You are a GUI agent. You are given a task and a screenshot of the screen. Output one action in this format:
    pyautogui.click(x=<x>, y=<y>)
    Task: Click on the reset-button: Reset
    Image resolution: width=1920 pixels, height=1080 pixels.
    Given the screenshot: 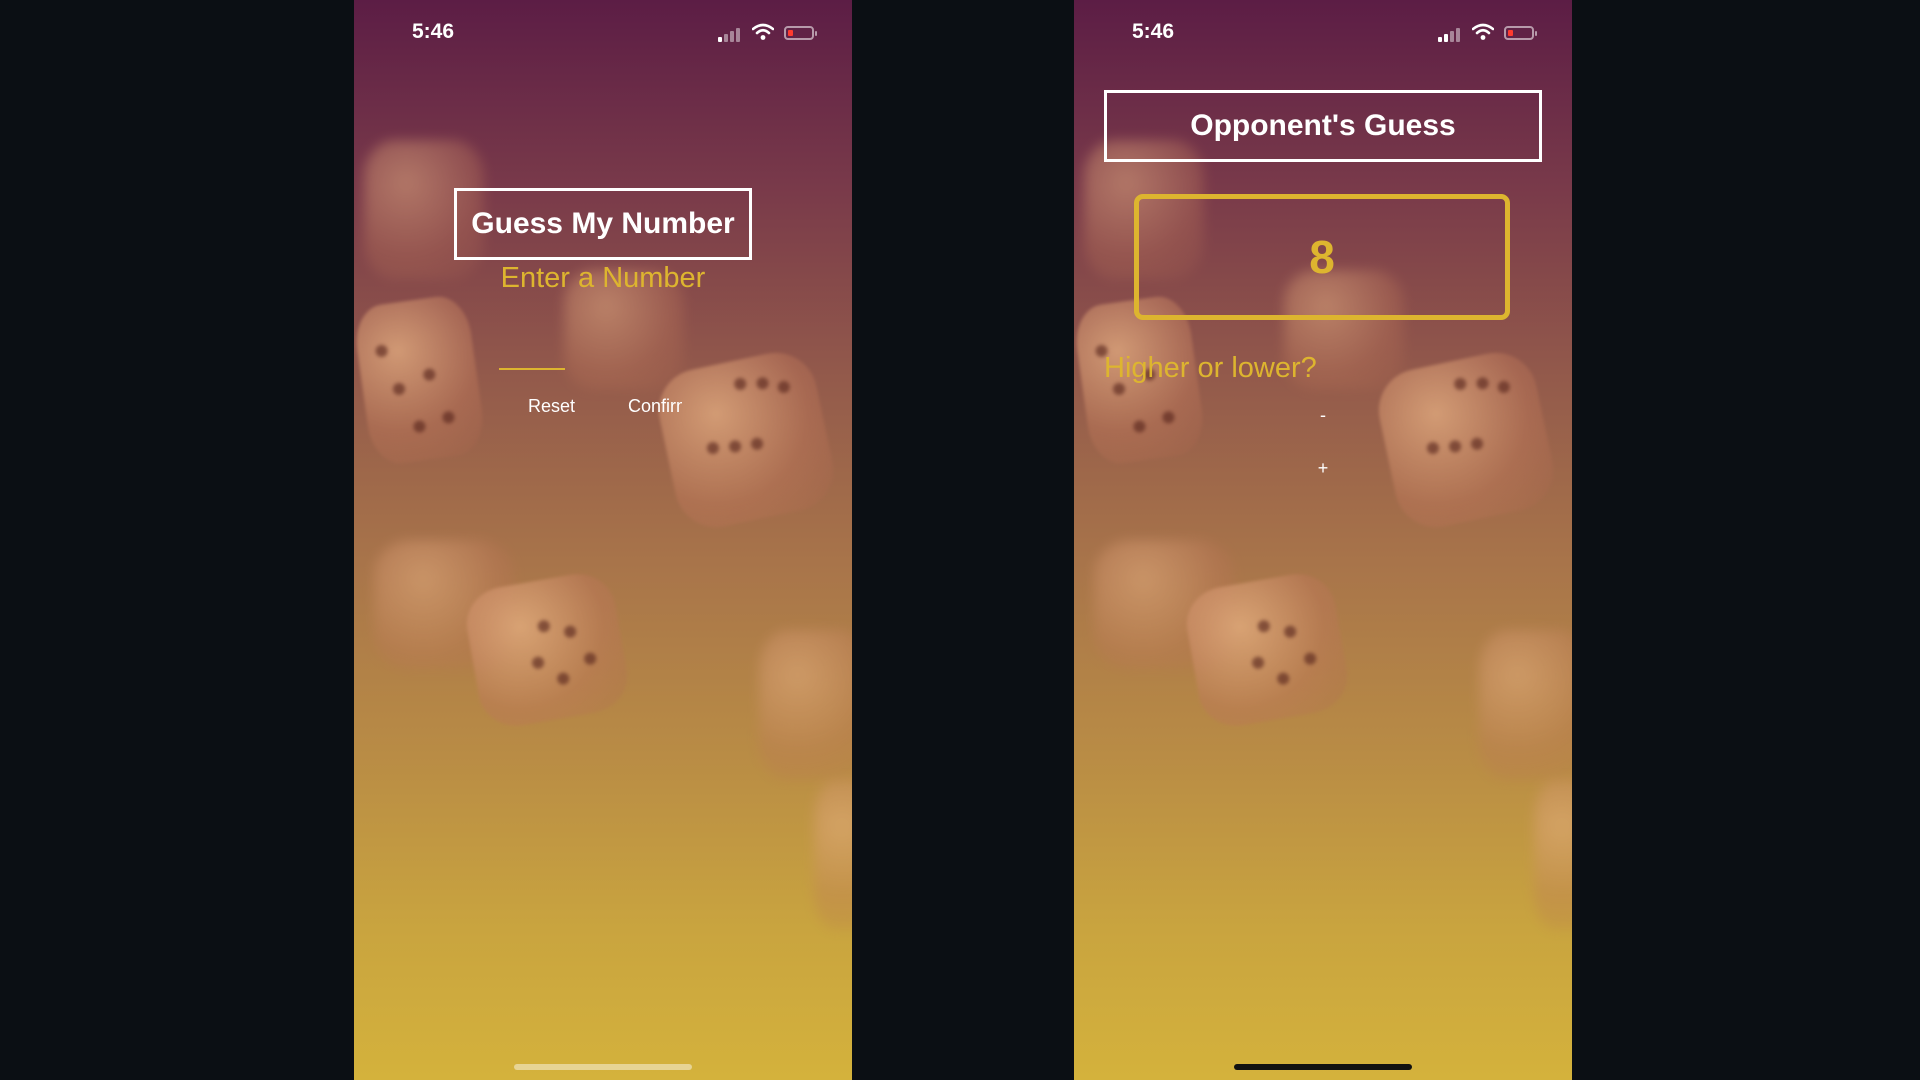 What is the action you would take?
    pyautogui.click(x=551, y=406)
    